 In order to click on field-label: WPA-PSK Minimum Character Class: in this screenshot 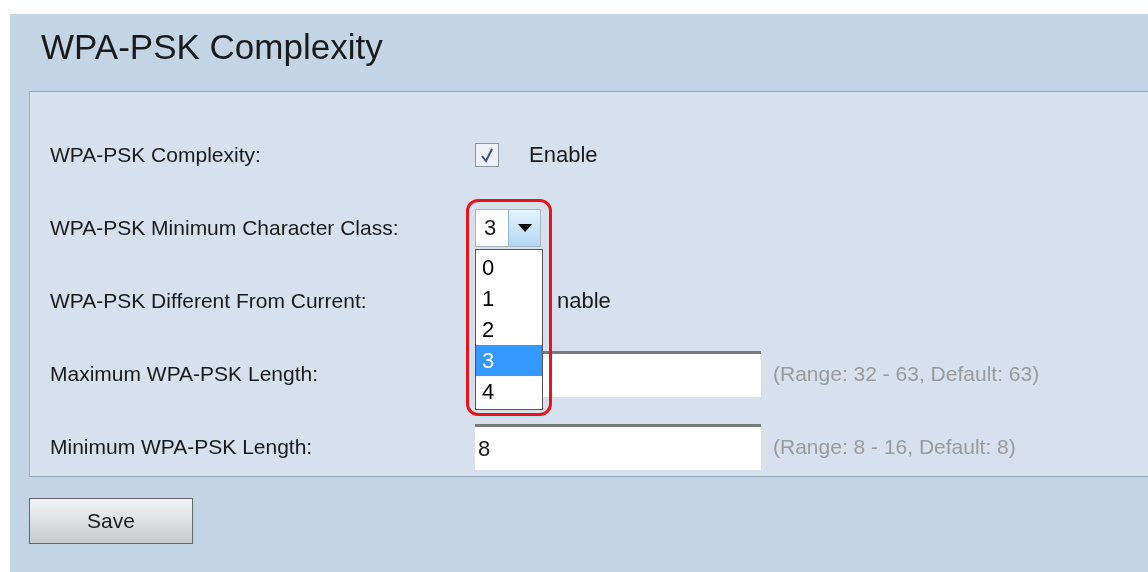, I will do `click(225, 227)`.